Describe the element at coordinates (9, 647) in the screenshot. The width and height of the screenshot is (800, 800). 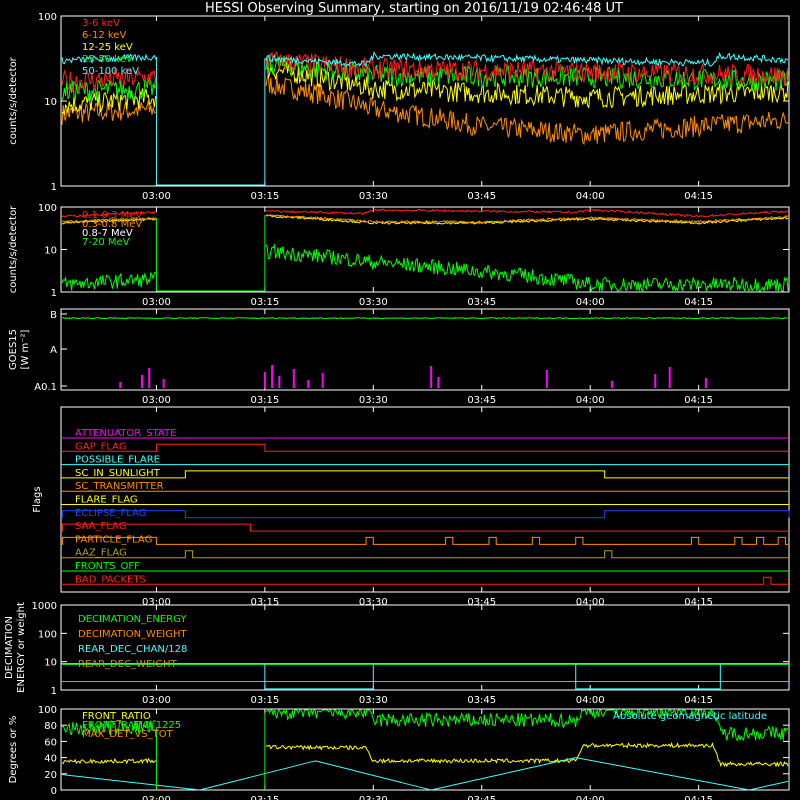
I see `y-axis-label: DECIMATION` at that location.